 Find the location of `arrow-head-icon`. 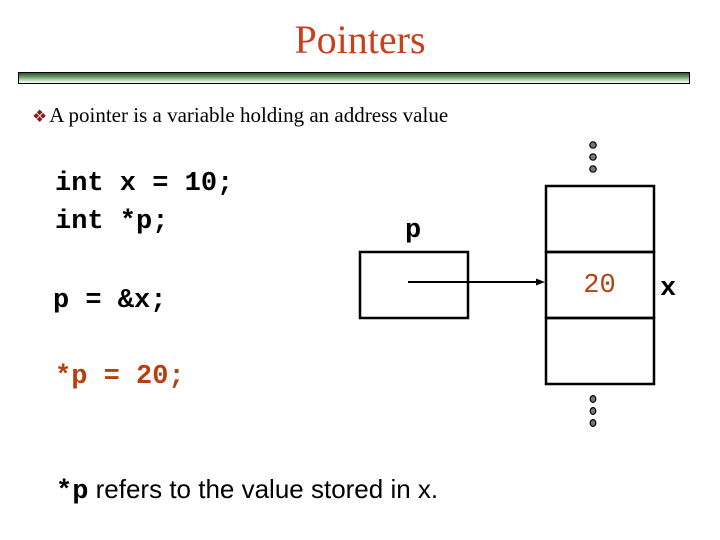

arrow-head-icon is located at coordinates (540, 282).